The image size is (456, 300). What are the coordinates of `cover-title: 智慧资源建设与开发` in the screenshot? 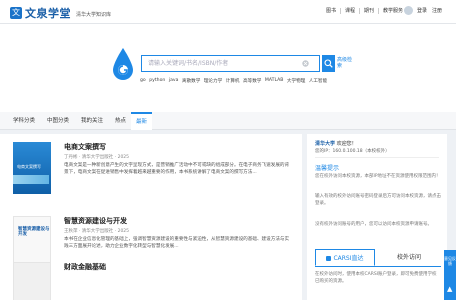 It's located at (34, 232).